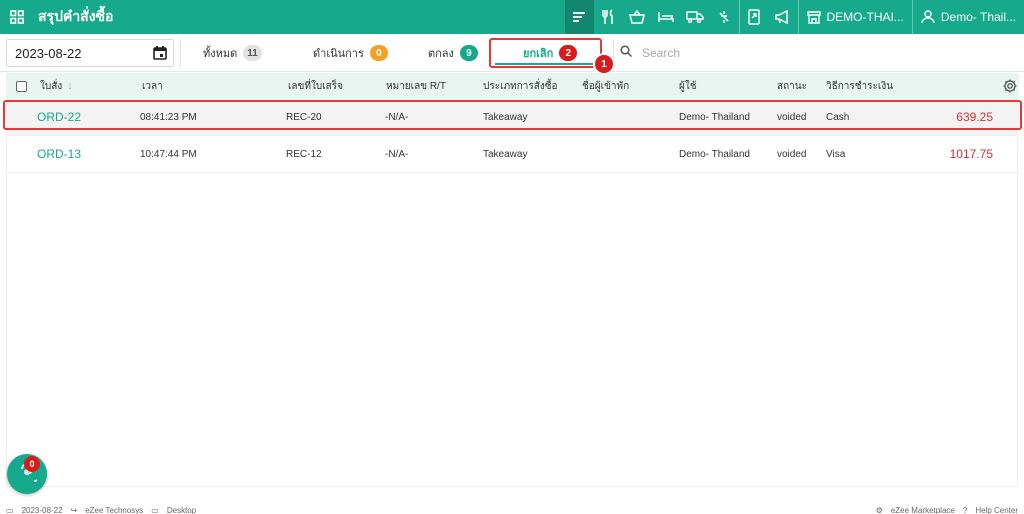 This screenshot has height=514, width=1024. I want to click on footer-mode: Desktop, so click(181, 510).